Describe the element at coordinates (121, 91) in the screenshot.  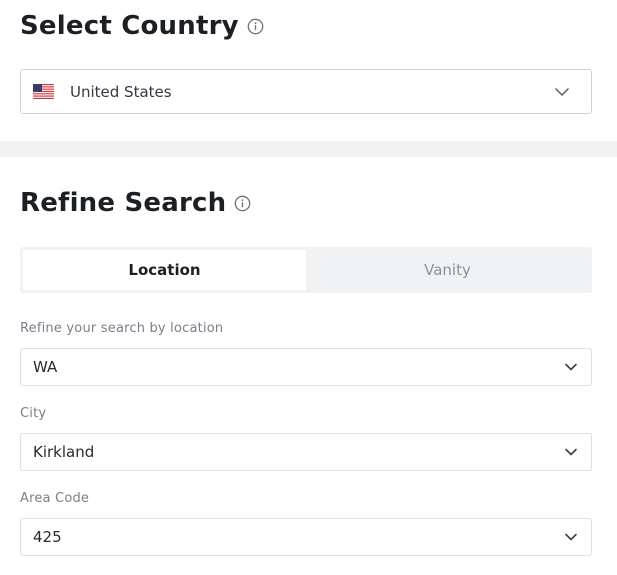
I see `selected-country-label: United States` at that location.